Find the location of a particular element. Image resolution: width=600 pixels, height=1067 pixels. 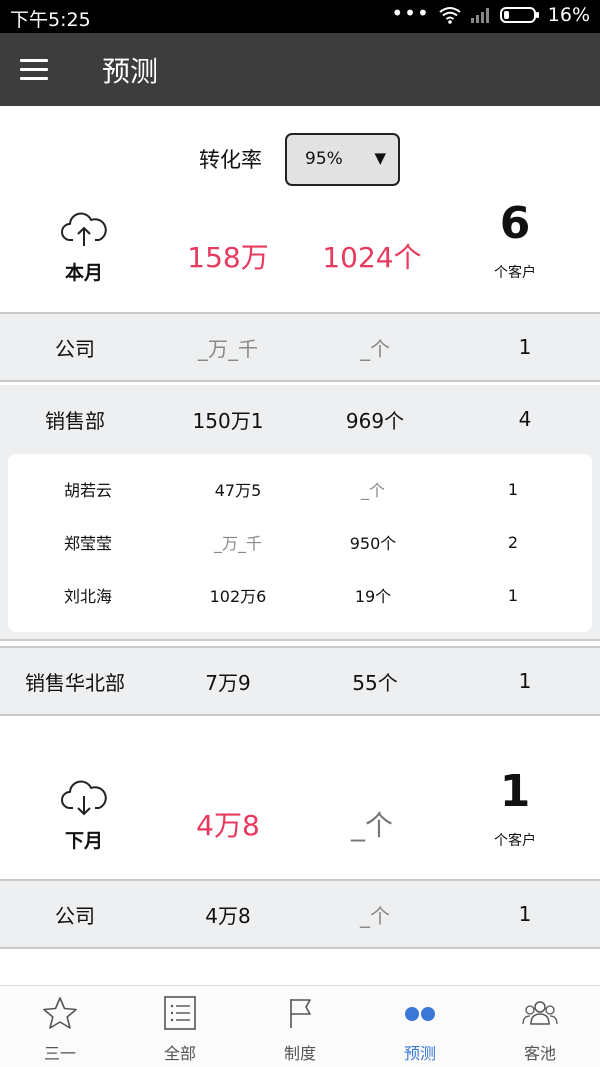

tab-all: 全部 is located at coordinates (180, 1026).